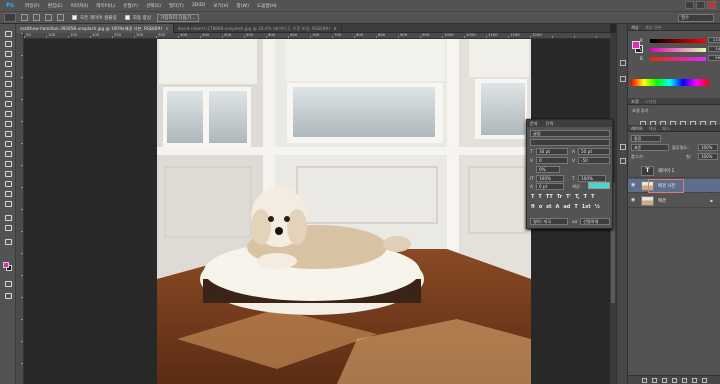 The height and width of the screenshot is (384, 720). I want to click on foreground-color-swatch, so click(6, 265).